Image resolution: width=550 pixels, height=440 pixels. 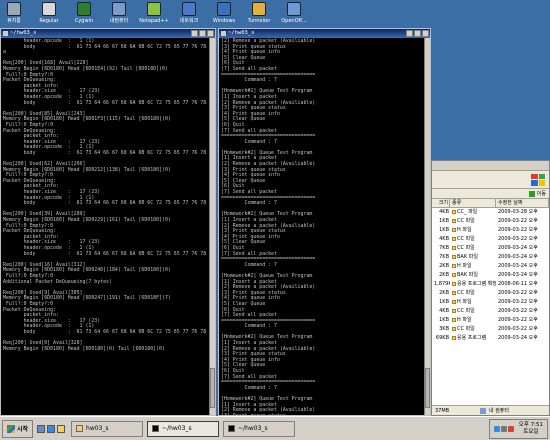 I want to click on security-icon, so click(x=510, y=428).